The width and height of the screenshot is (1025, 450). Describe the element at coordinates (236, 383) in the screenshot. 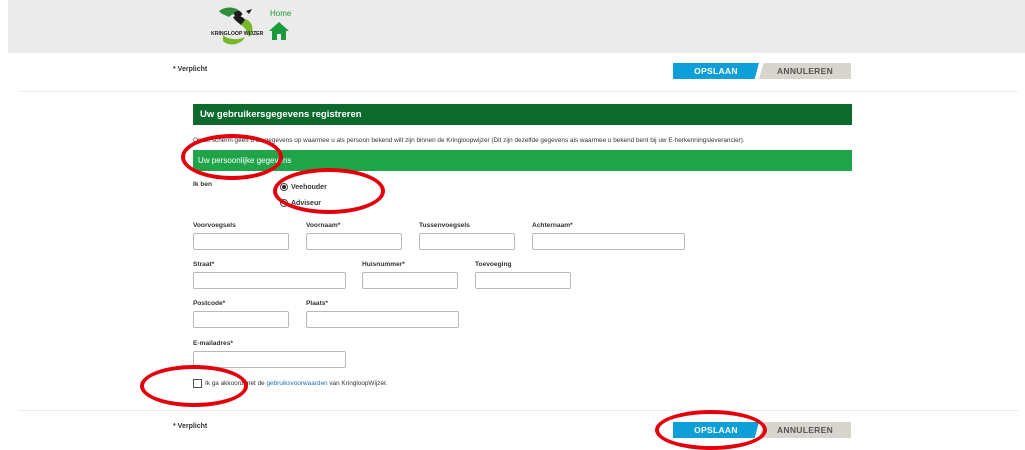

I see `terms-prefix: Ik ga akkoord met de` at that location.